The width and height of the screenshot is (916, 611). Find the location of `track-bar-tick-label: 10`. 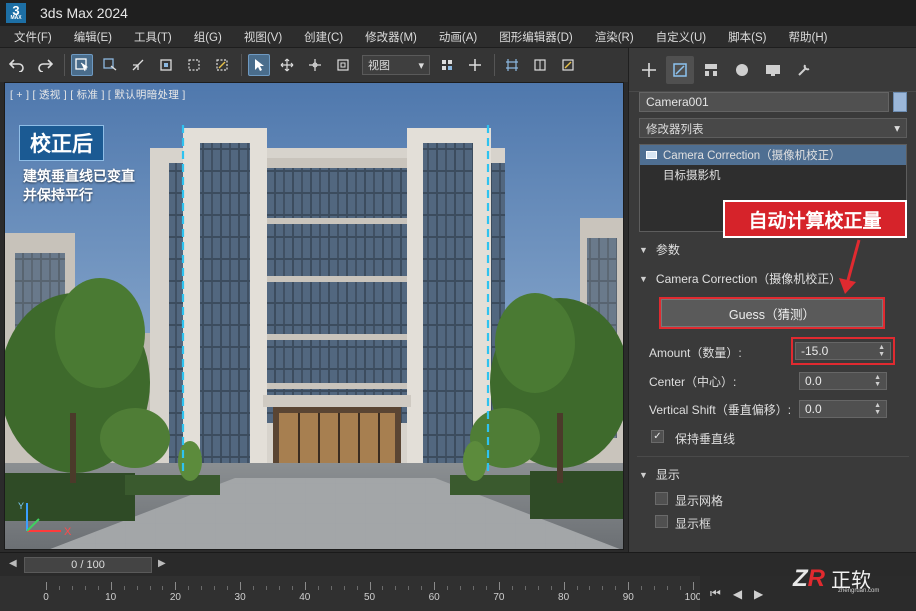

track-bar-tick-label: 10 is located at coordinates (111, 597).